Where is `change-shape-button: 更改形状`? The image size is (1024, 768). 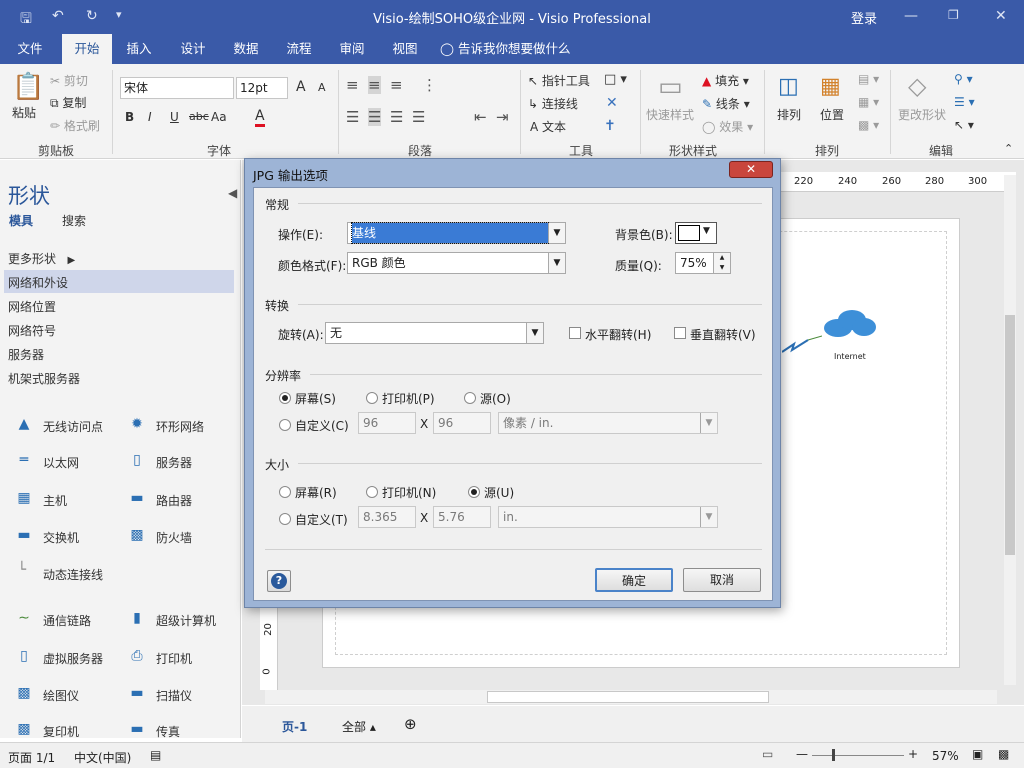
change-shape-button: 更改形状 is located at coordinates (922, 114).